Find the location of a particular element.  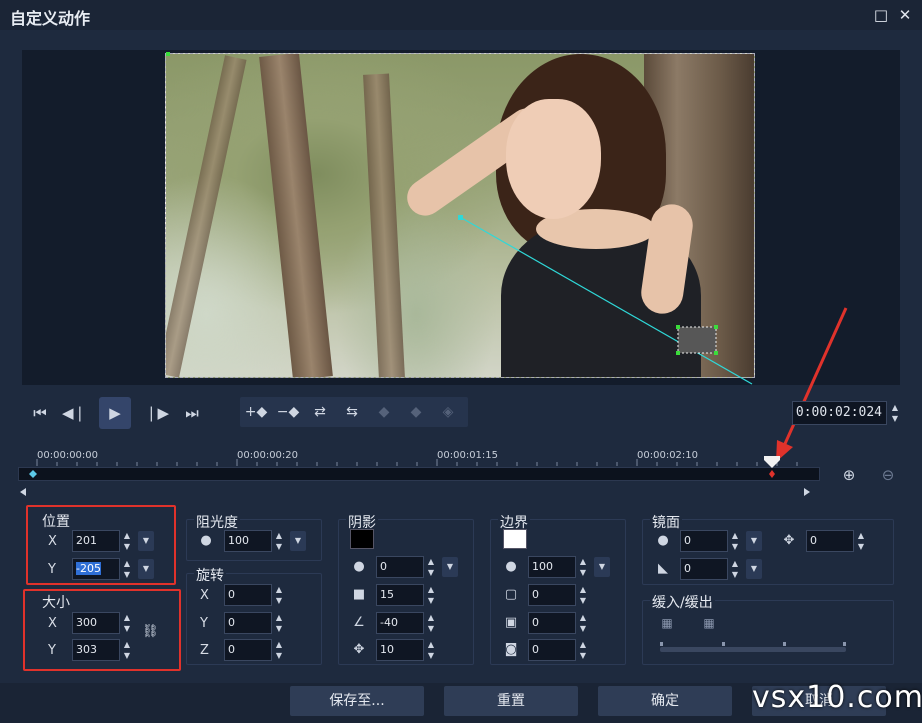

zoom-in-icon: ⊕ is located at coordinates (849, 476).